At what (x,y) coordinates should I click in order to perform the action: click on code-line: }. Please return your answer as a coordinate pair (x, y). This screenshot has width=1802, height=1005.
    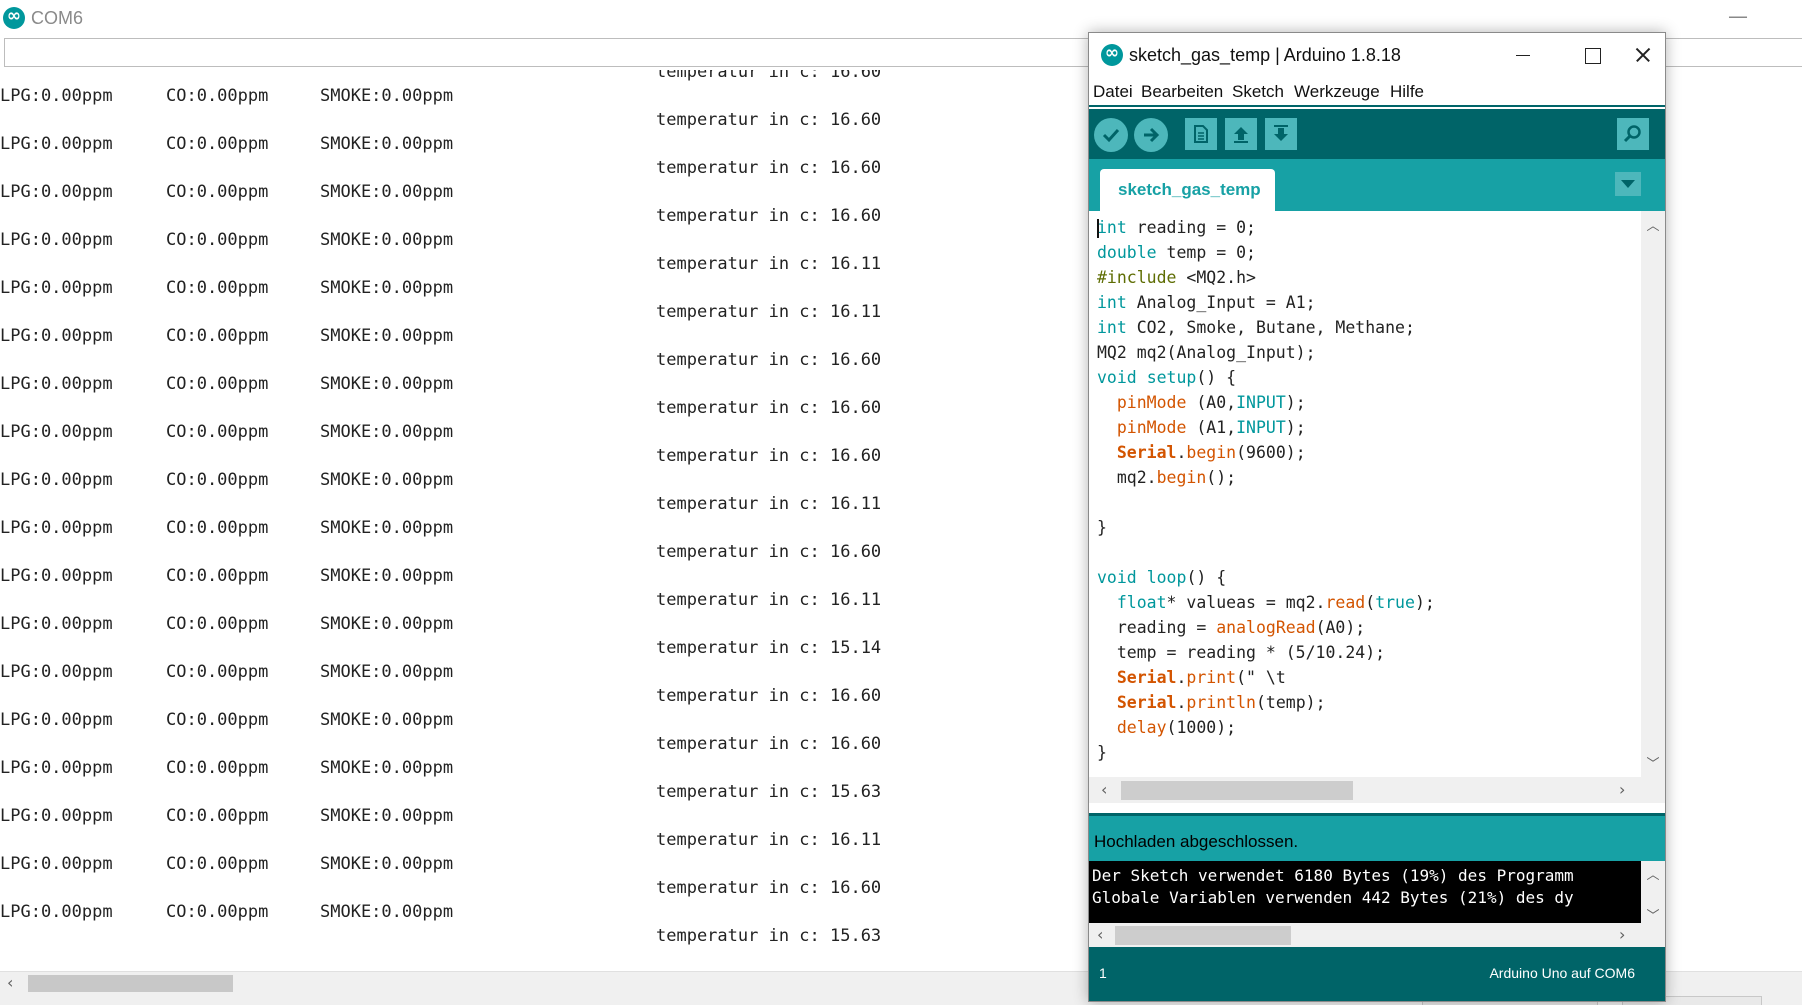
    Looking at the image, I should click on (1266, 752).